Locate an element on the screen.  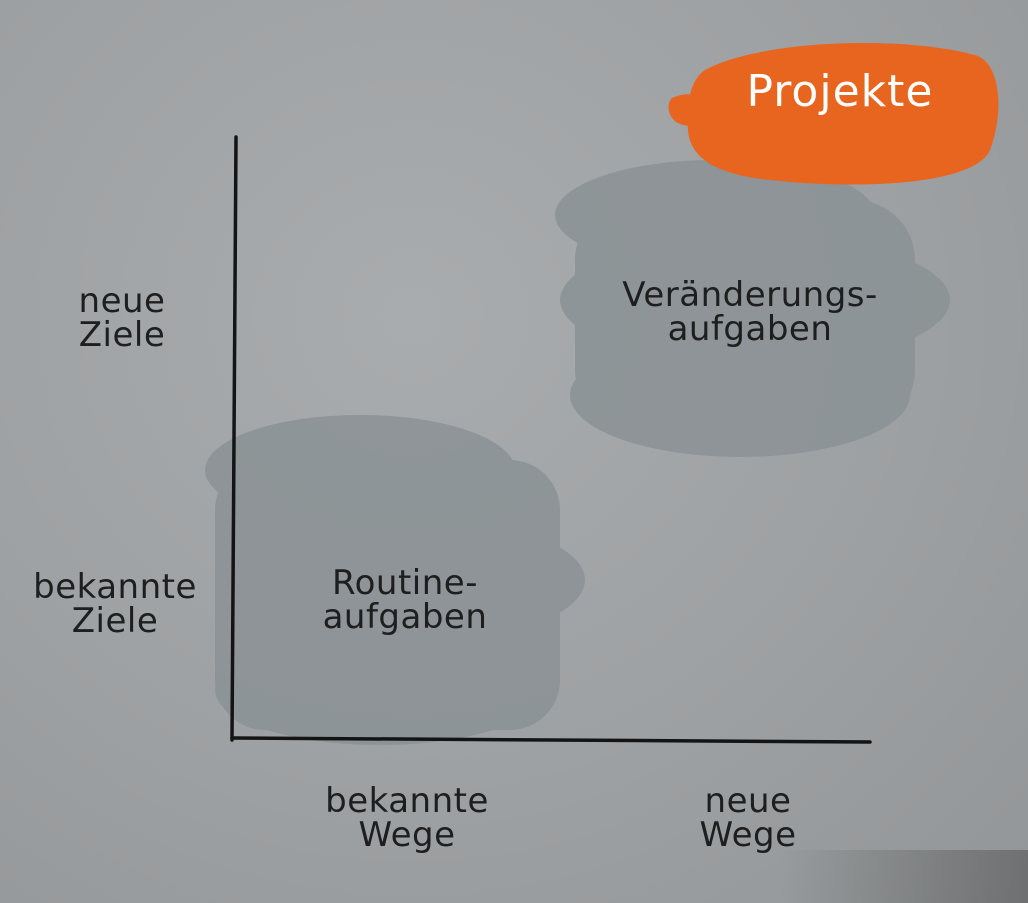
y-label-new-goals-line2: Ziele is located at coordinates (122, 335).